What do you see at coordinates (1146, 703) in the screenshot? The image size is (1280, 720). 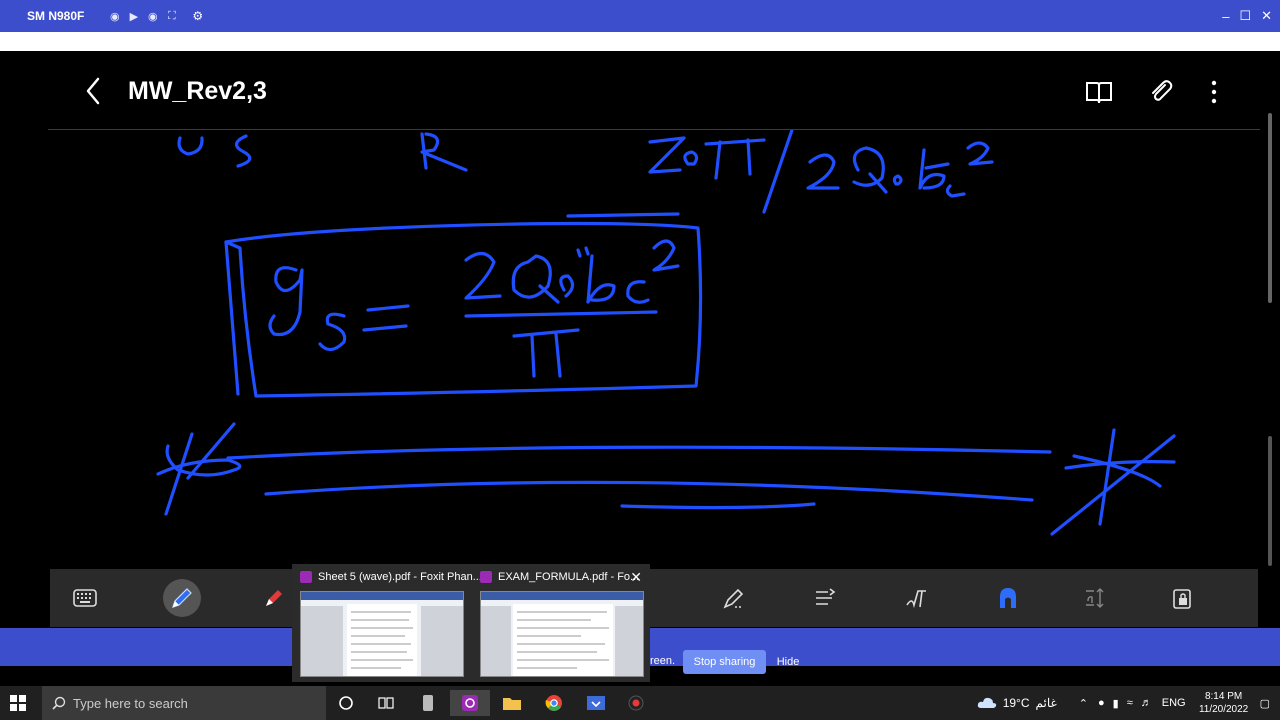 I see `volume-icon: ♬` at bounding box center [1146, 703].